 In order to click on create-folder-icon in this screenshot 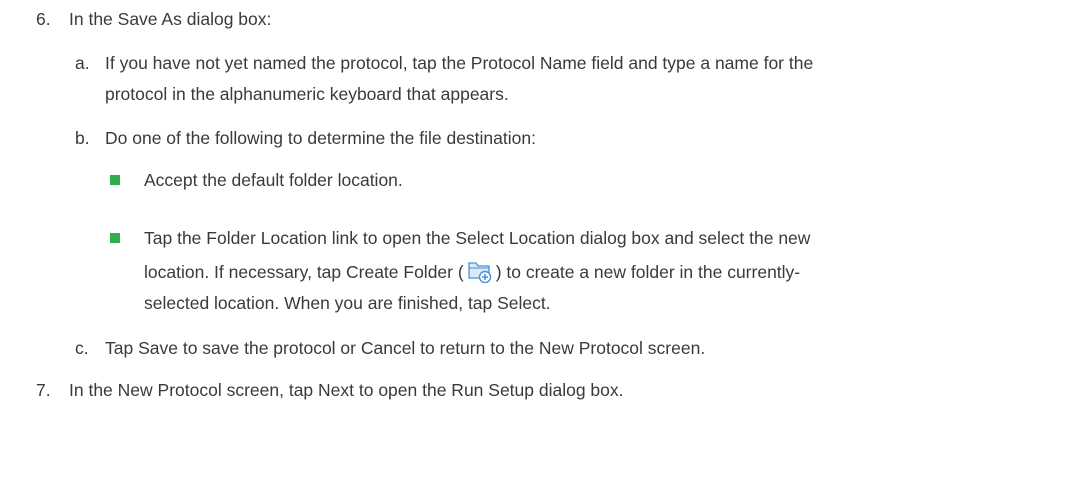, I will do `click(480, 274)`.